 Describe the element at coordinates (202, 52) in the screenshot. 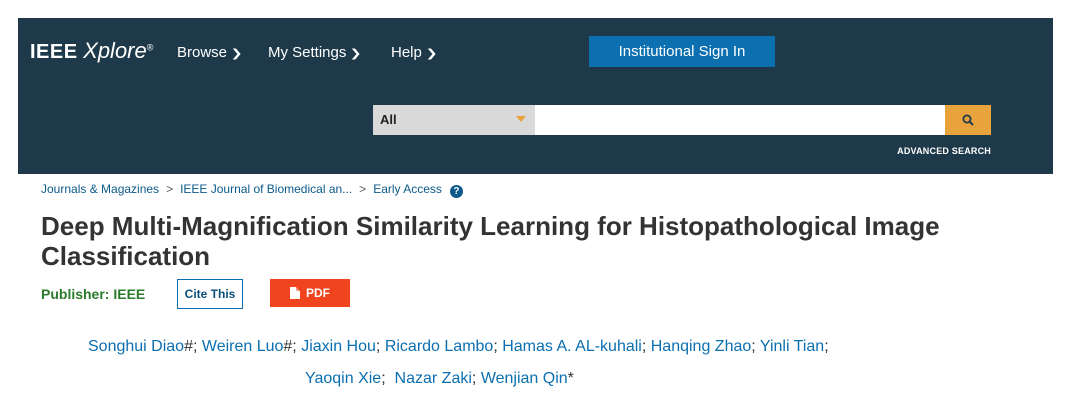

I see `nav-browse-label: Browse` at that location.